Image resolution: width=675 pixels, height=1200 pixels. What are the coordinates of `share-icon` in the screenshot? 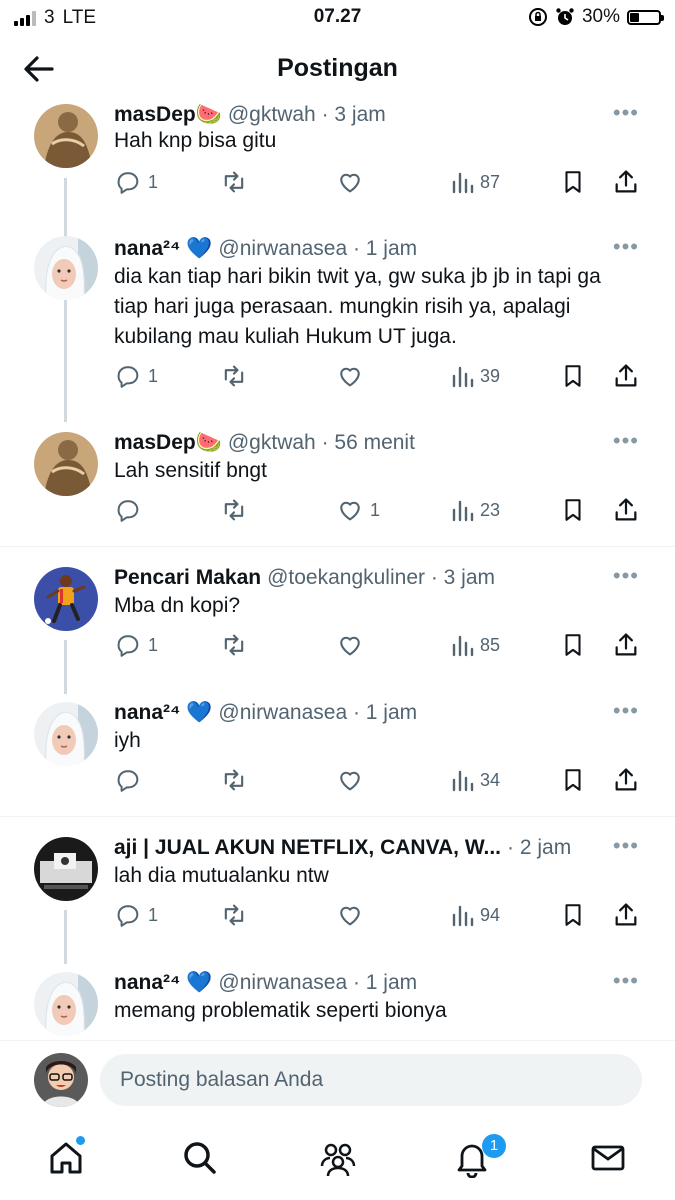 It's located at (626, 181).